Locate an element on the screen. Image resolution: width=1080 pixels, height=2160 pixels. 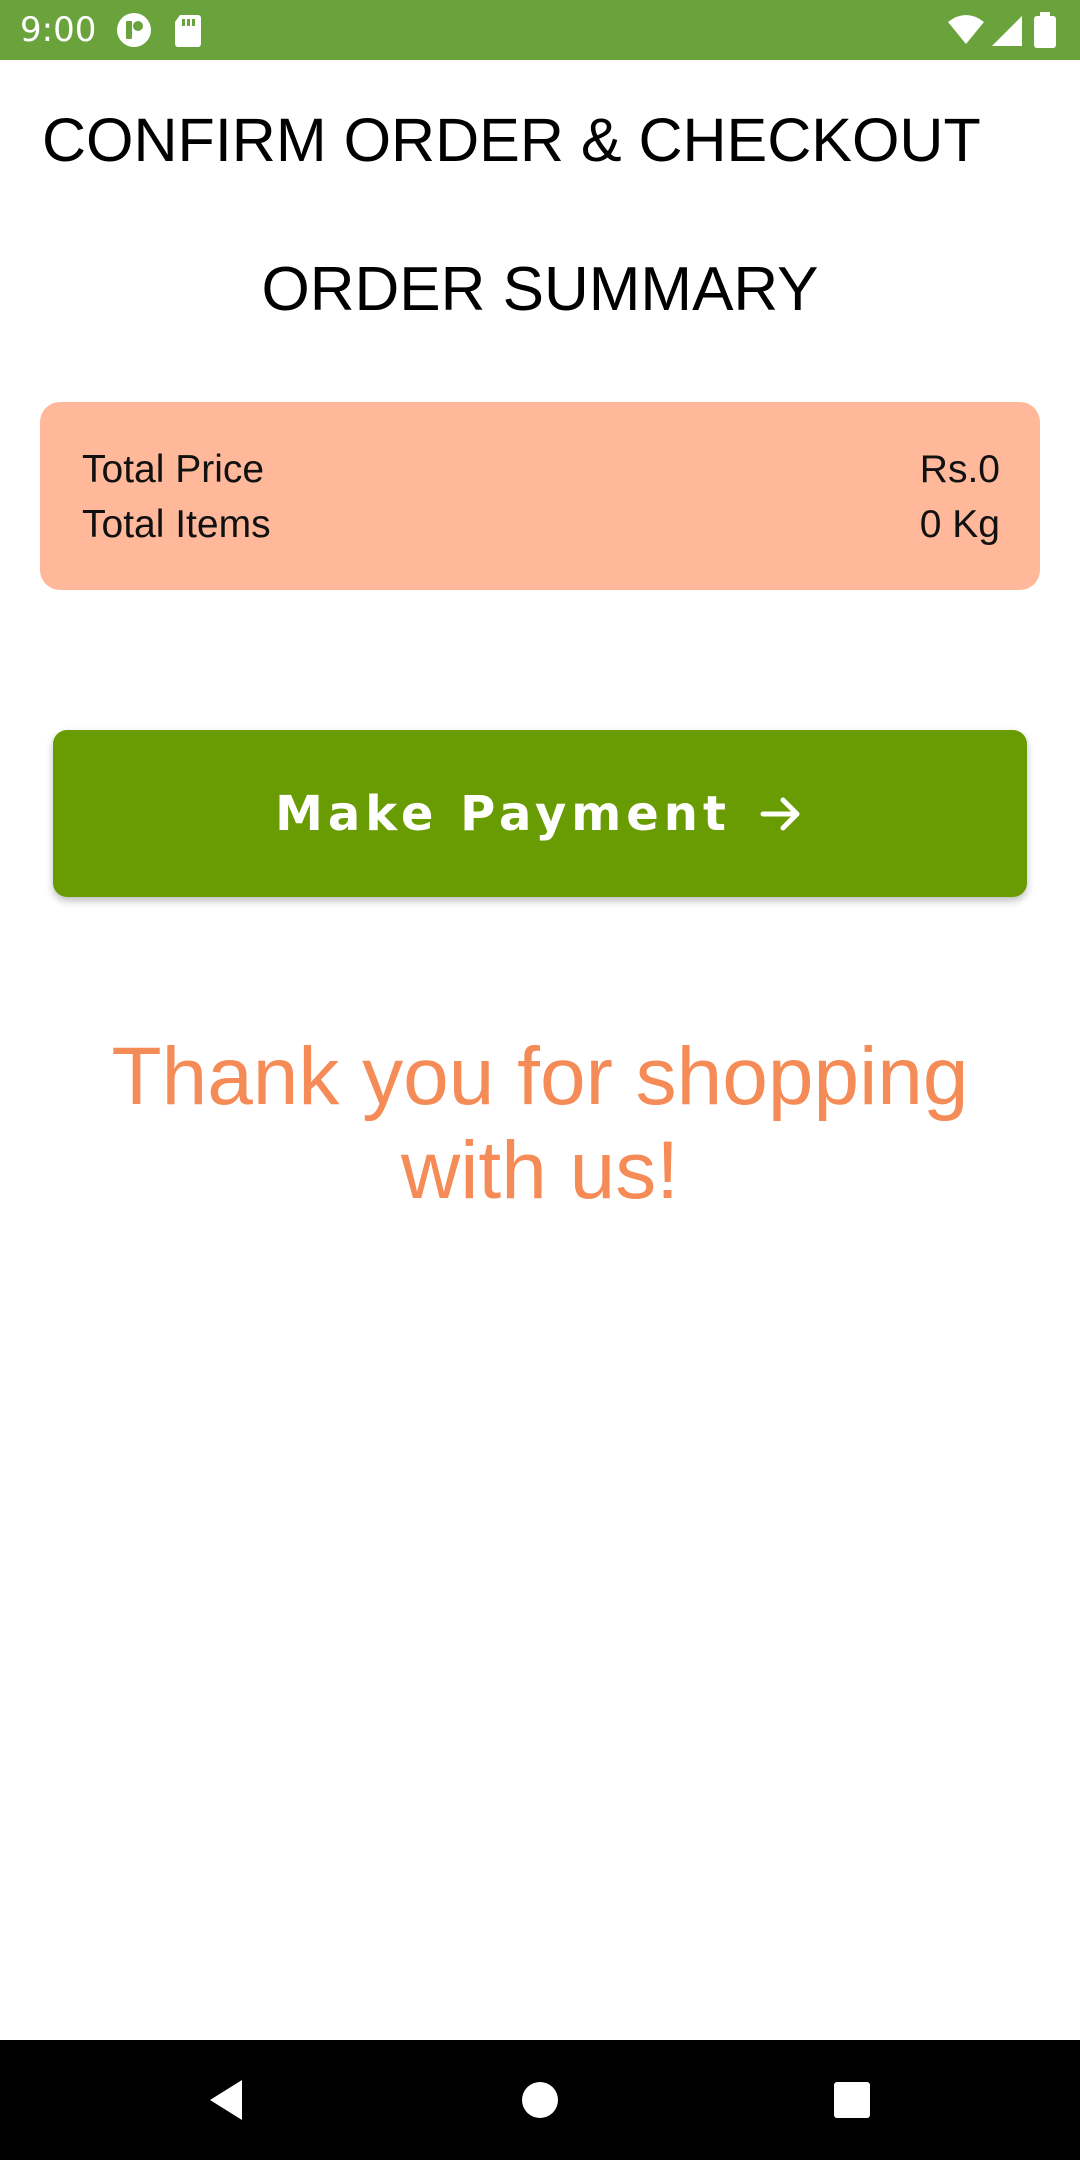
page-title: CONFIRM ORDER & CHECKOUT is located at coordinates (511, 140).